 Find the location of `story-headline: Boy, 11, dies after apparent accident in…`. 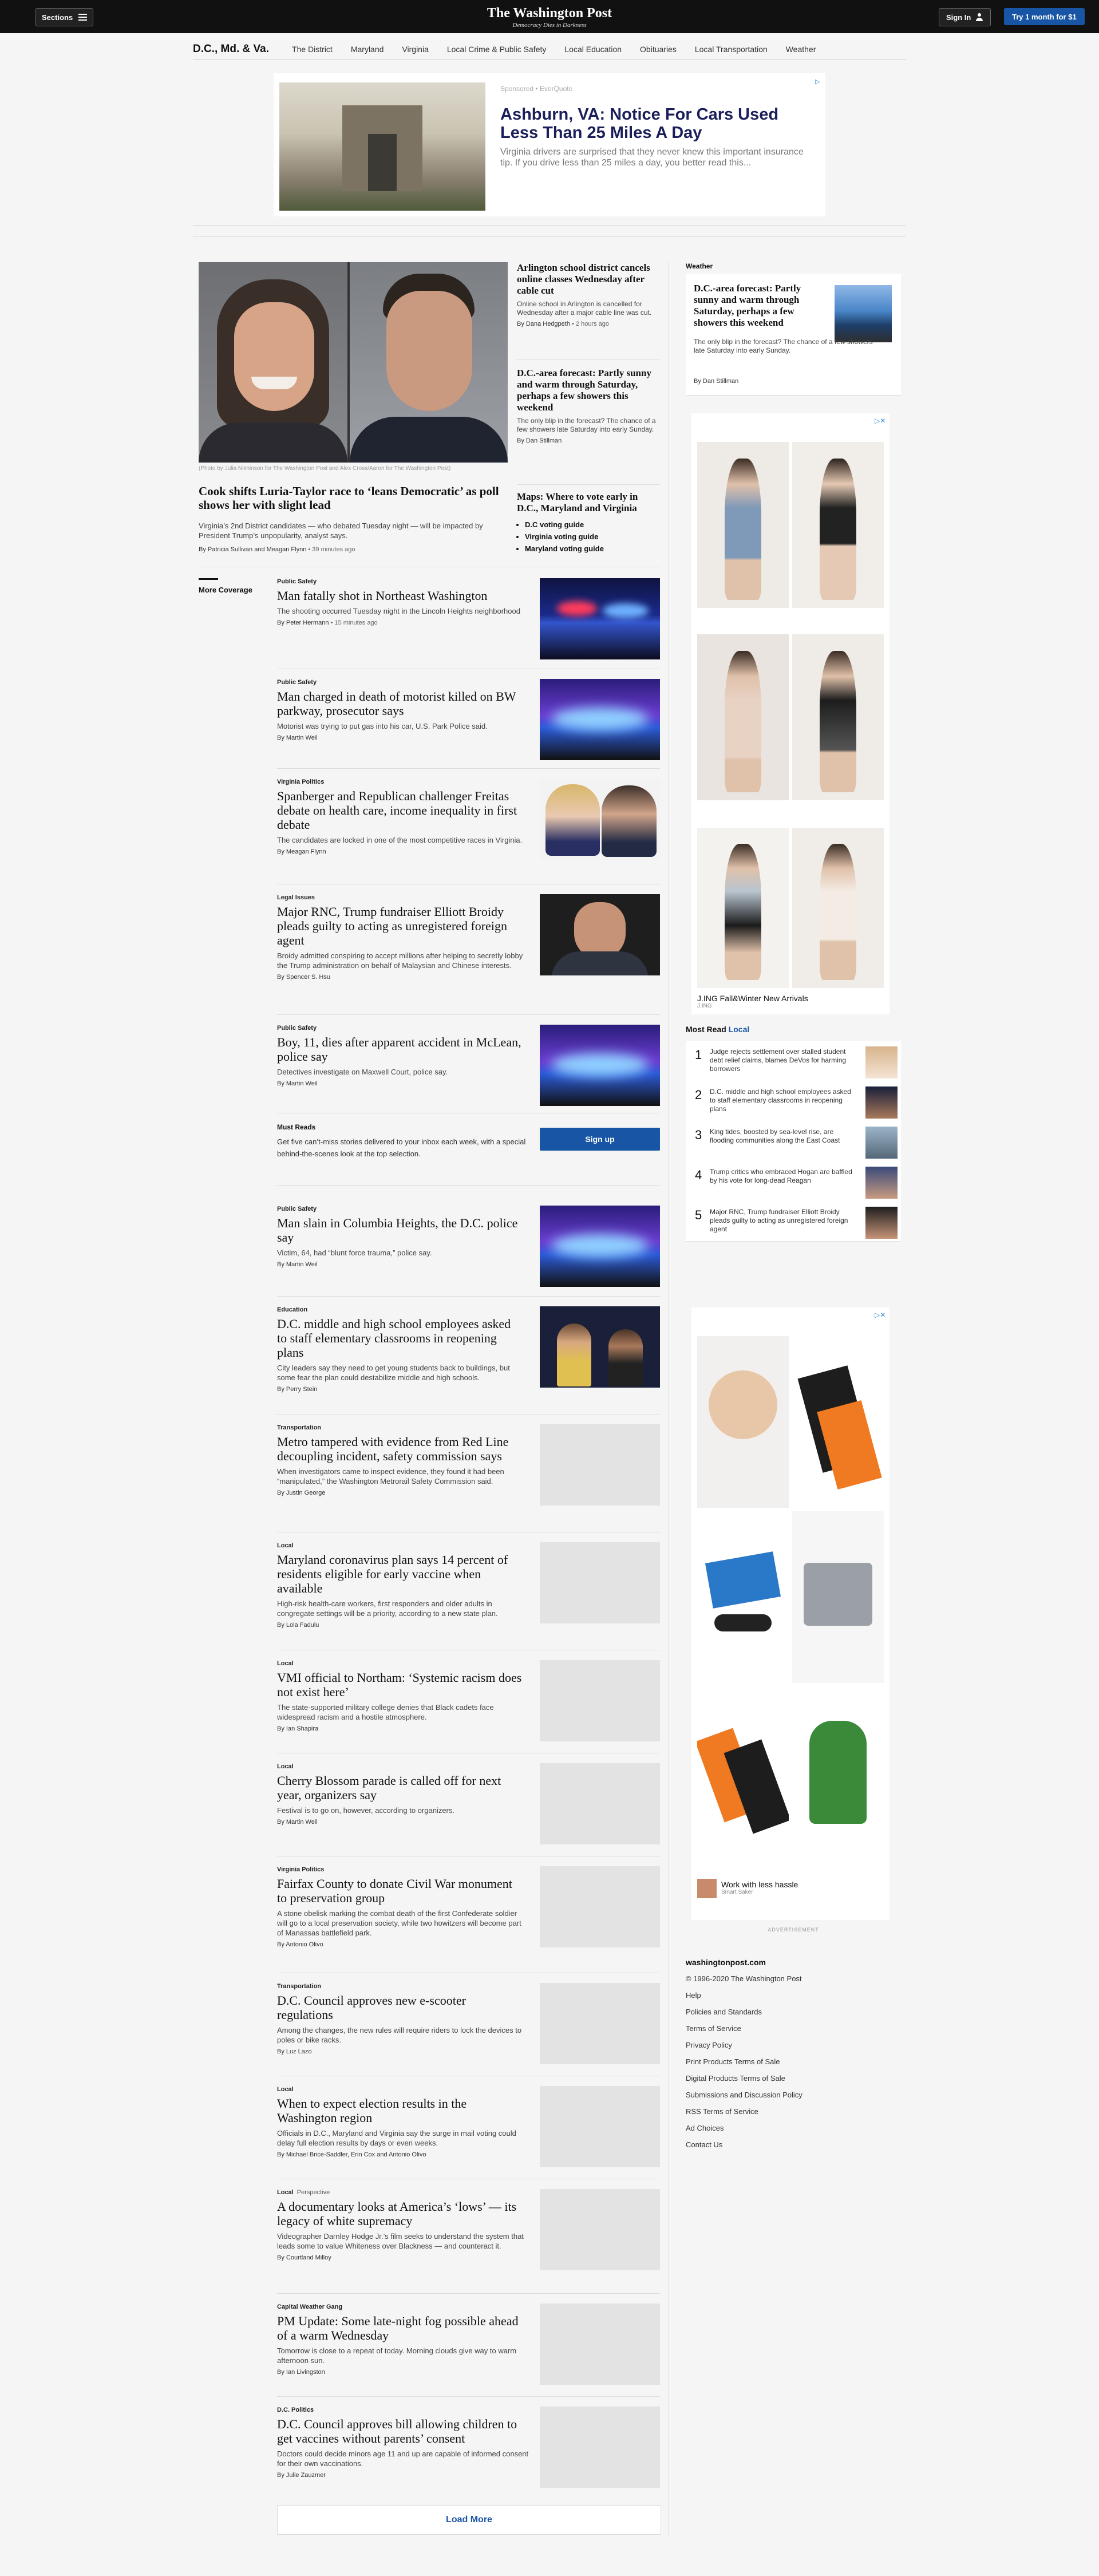

story-headline: Boy, 11, dies after apparent accident in… is located at coordinates (400, 1049).